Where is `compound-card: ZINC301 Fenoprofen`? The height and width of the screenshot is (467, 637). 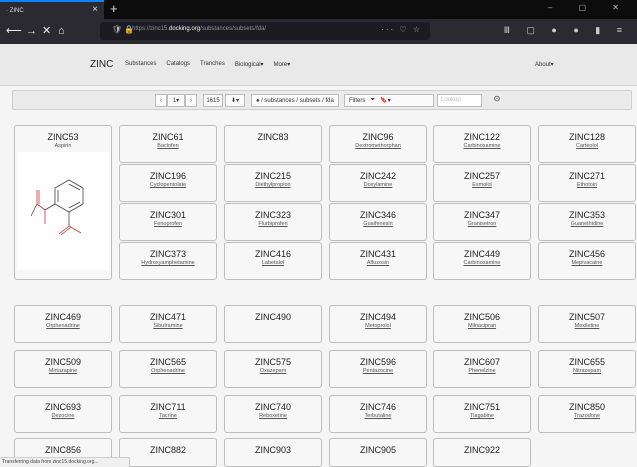
compound-card: ZINC301 Fenoprofen is located at coordinates (168, 222).